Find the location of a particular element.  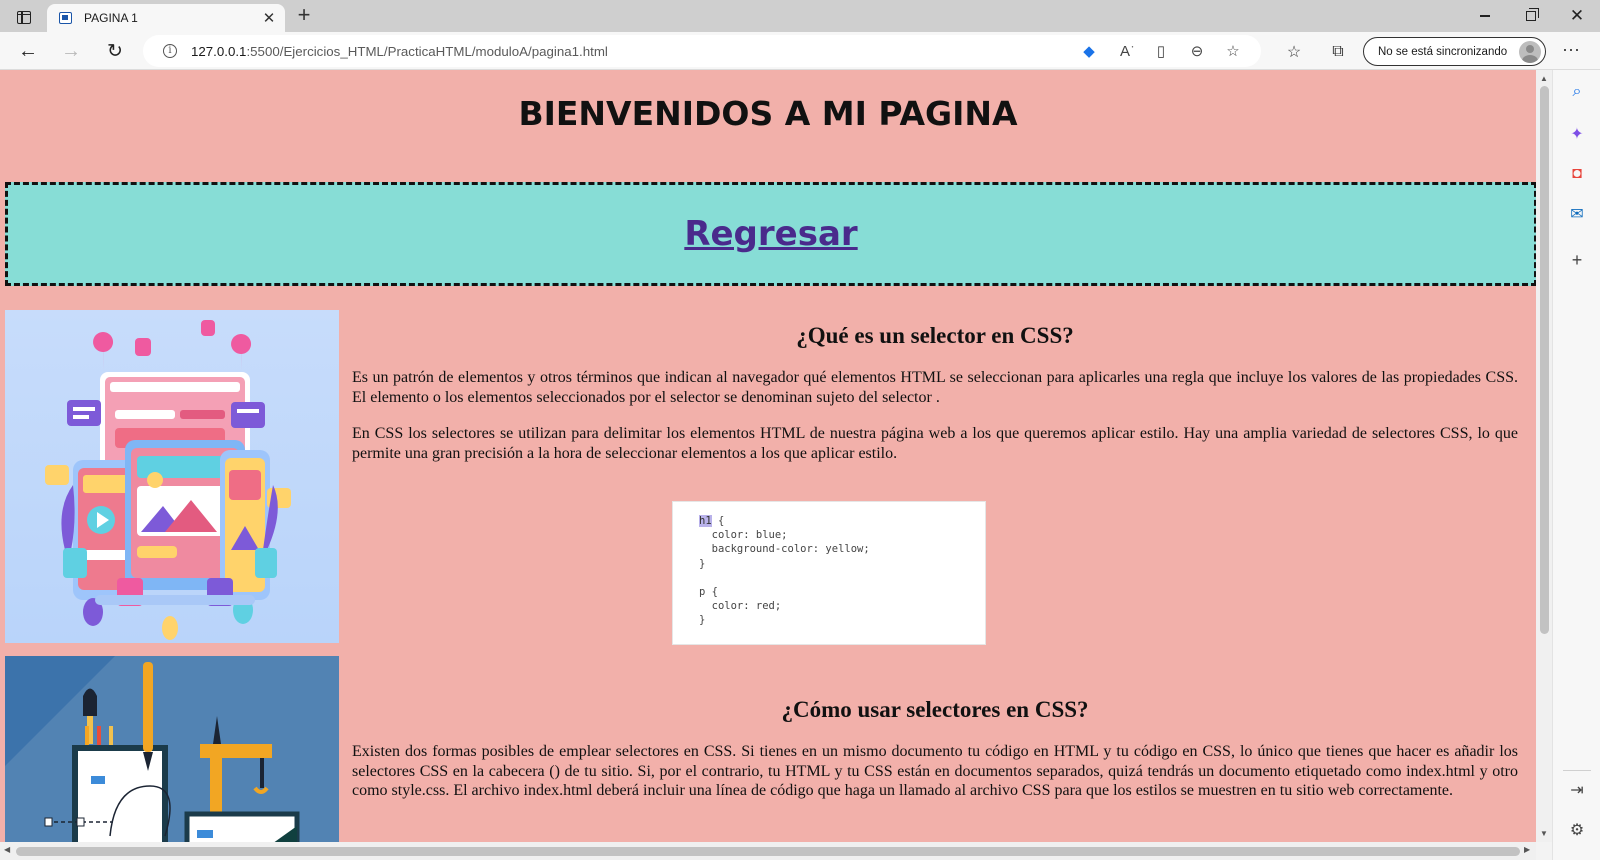

minimize-icon is located at coordinates (1485, 16).